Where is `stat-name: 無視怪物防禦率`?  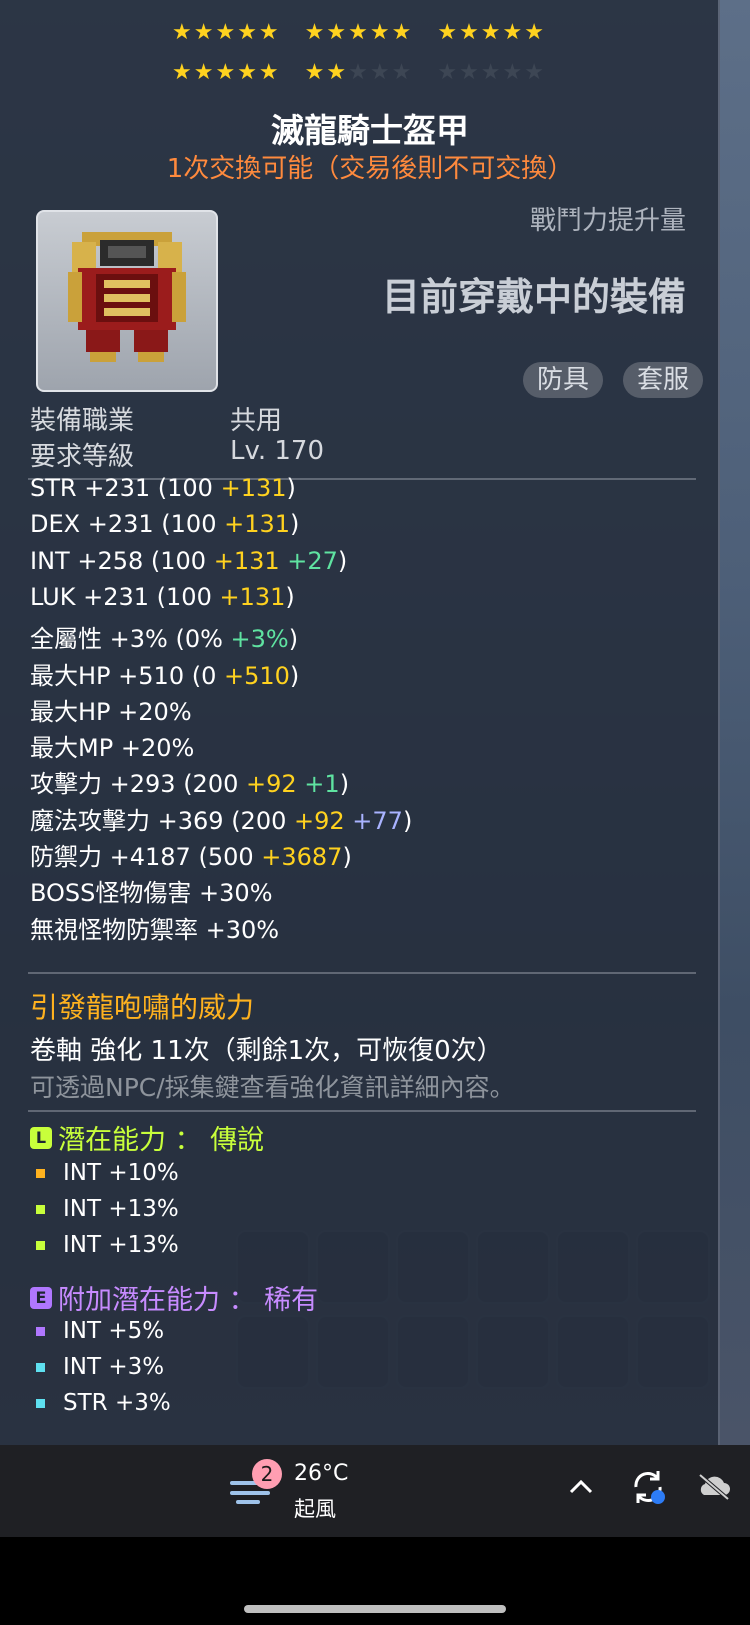
stat-name: 無視怪物防禦率 is located at coordinates (114, 929).